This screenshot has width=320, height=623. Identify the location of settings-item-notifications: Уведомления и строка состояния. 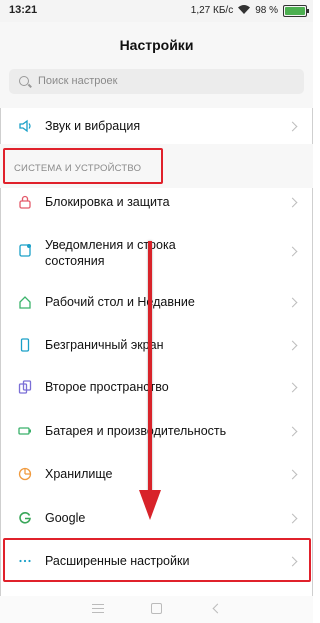
(156, 252).